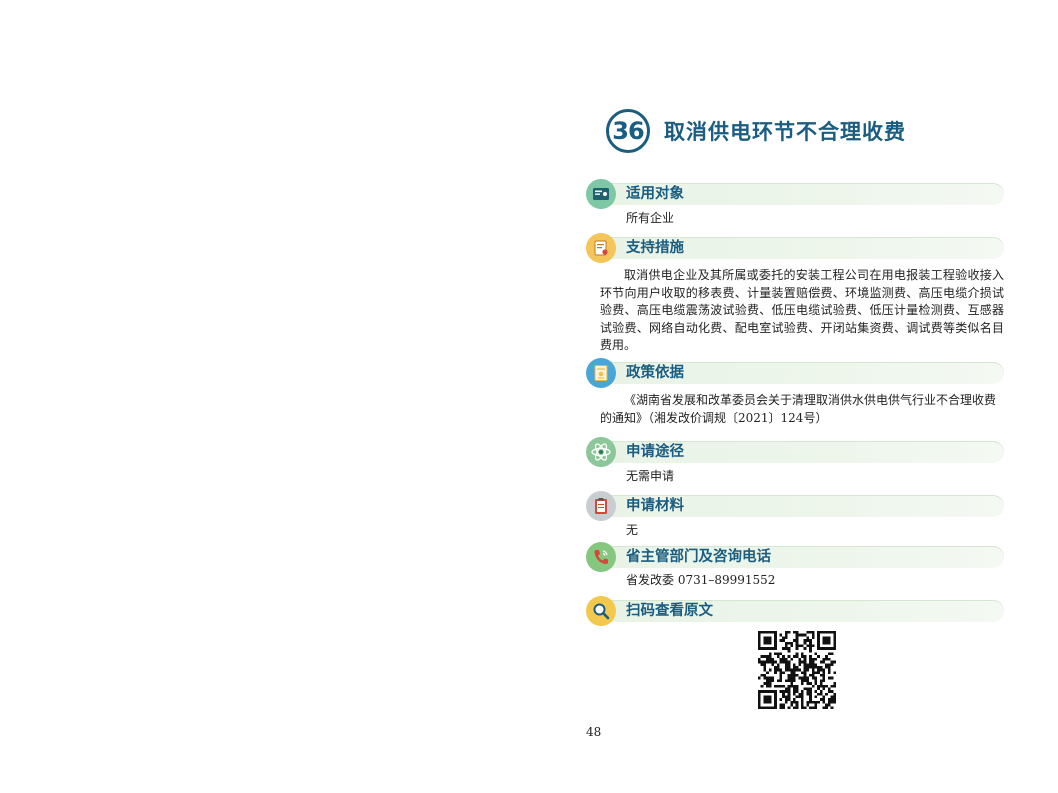  What do you see at coordinates (655, 194) in the screenshot?
I see `section-title: 适用对象` at bounding box center [655, 194].